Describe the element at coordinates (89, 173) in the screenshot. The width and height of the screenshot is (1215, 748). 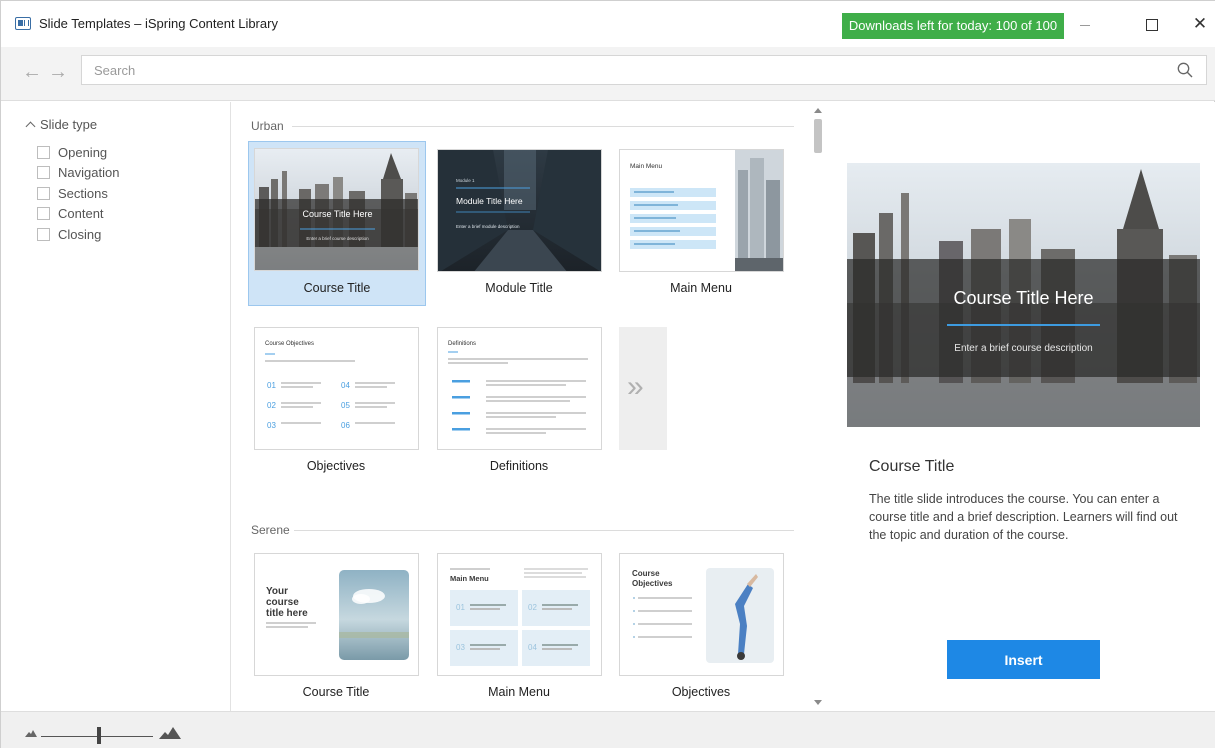
I see `filter-item-label: Navigation` at that location.